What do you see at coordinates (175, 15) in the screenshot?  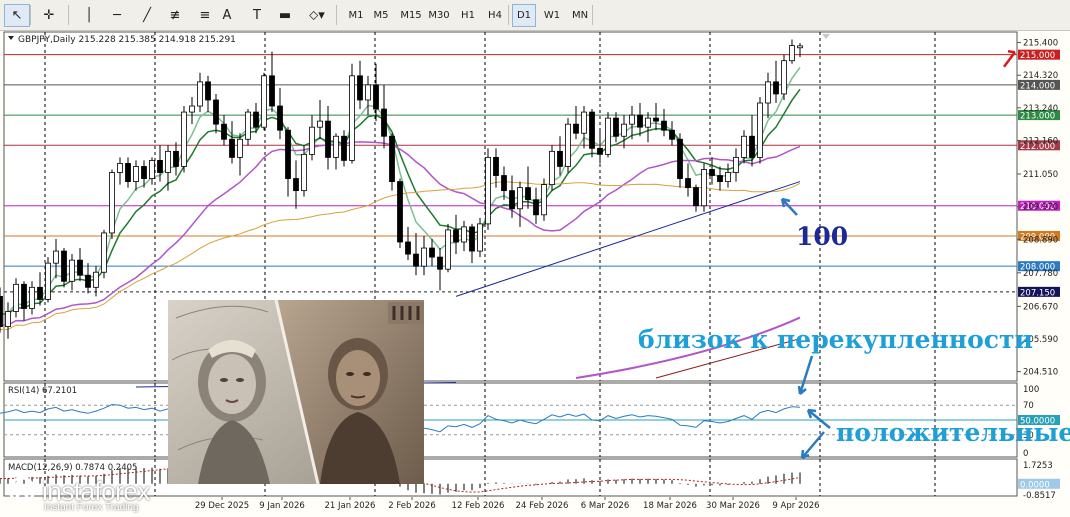 I see `equidistant-channel-icon: ≢` at bounding box center [175, 15].